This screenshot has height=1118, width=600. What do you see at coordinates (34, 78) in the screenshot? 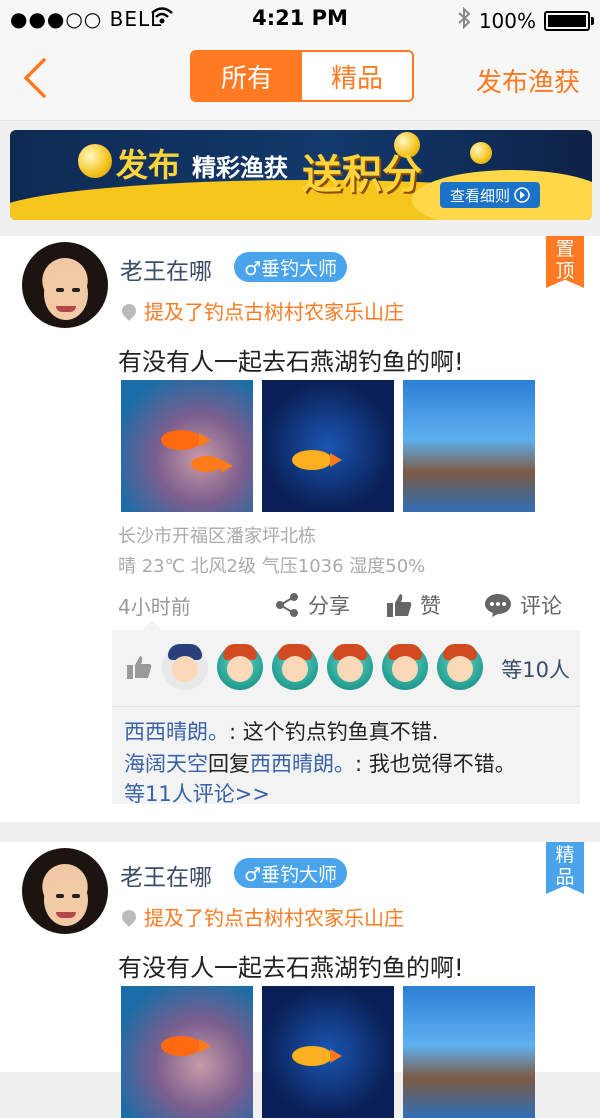
I see `chevron-left-icon` at bounding box center [34, 78].